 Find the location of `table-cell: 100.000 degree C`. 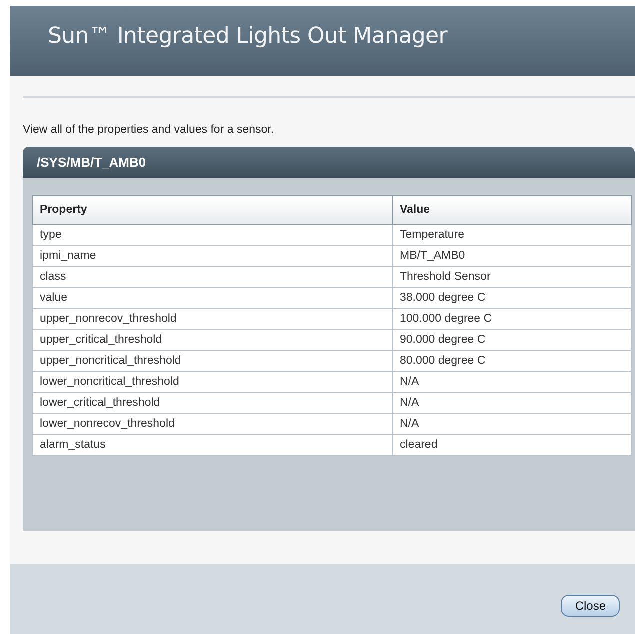

table-cell: 100.000 degree C is located at coordinates (512, 319).